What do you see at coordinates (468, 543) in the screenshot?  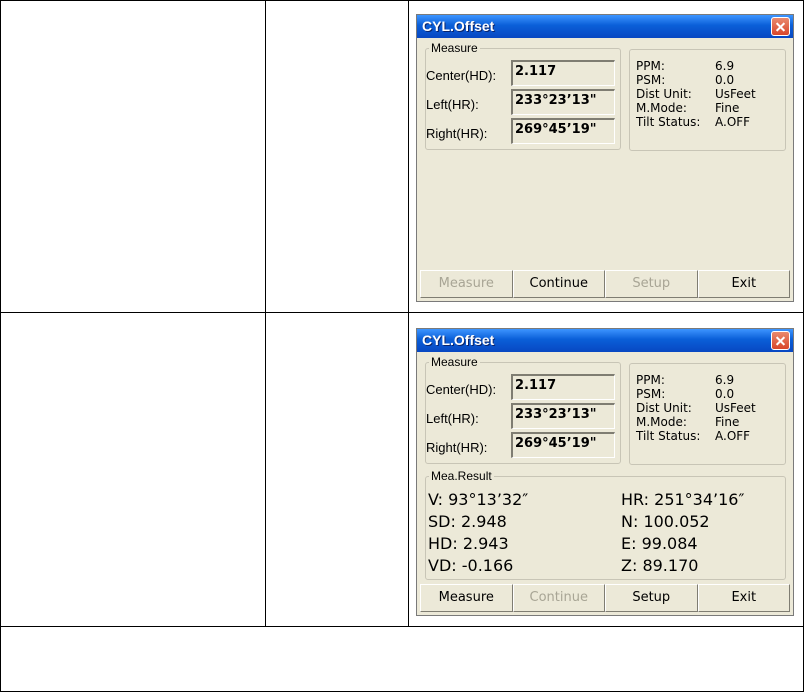 I see `result-hd: HD: 2.943` at bounding box center [468, 543].